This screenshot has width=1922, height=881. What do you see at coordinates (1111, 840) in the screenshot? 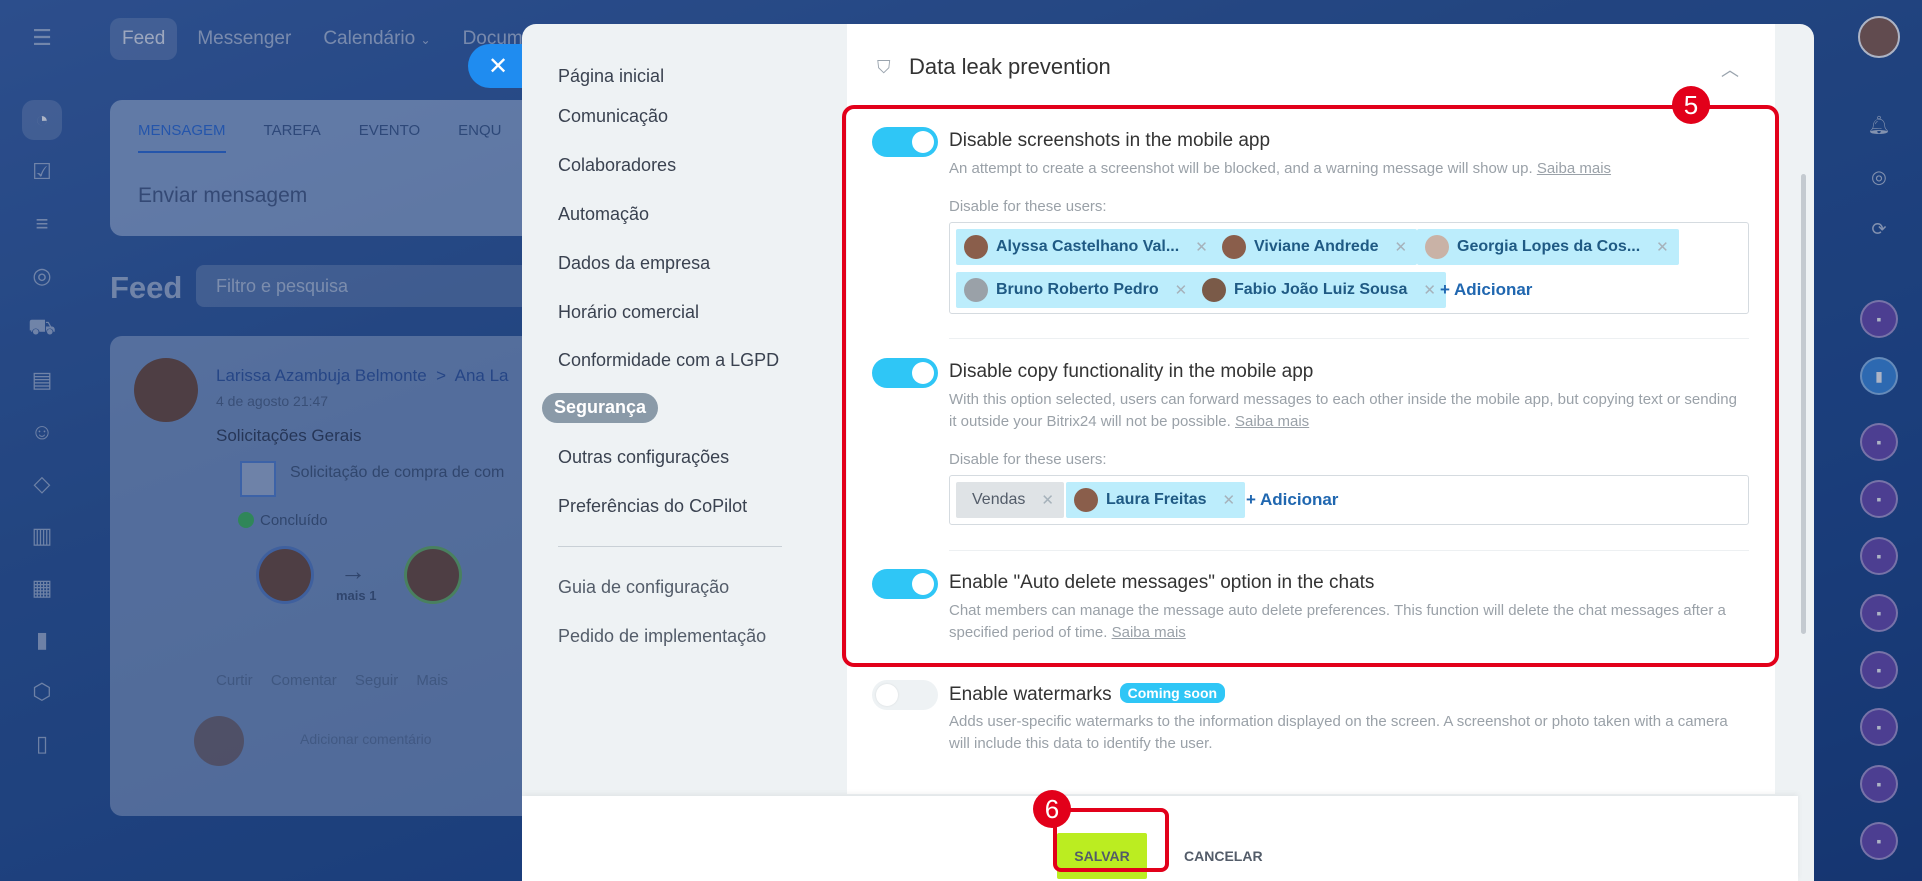
I see `highlight-box` at bounding box center [1111, 840].